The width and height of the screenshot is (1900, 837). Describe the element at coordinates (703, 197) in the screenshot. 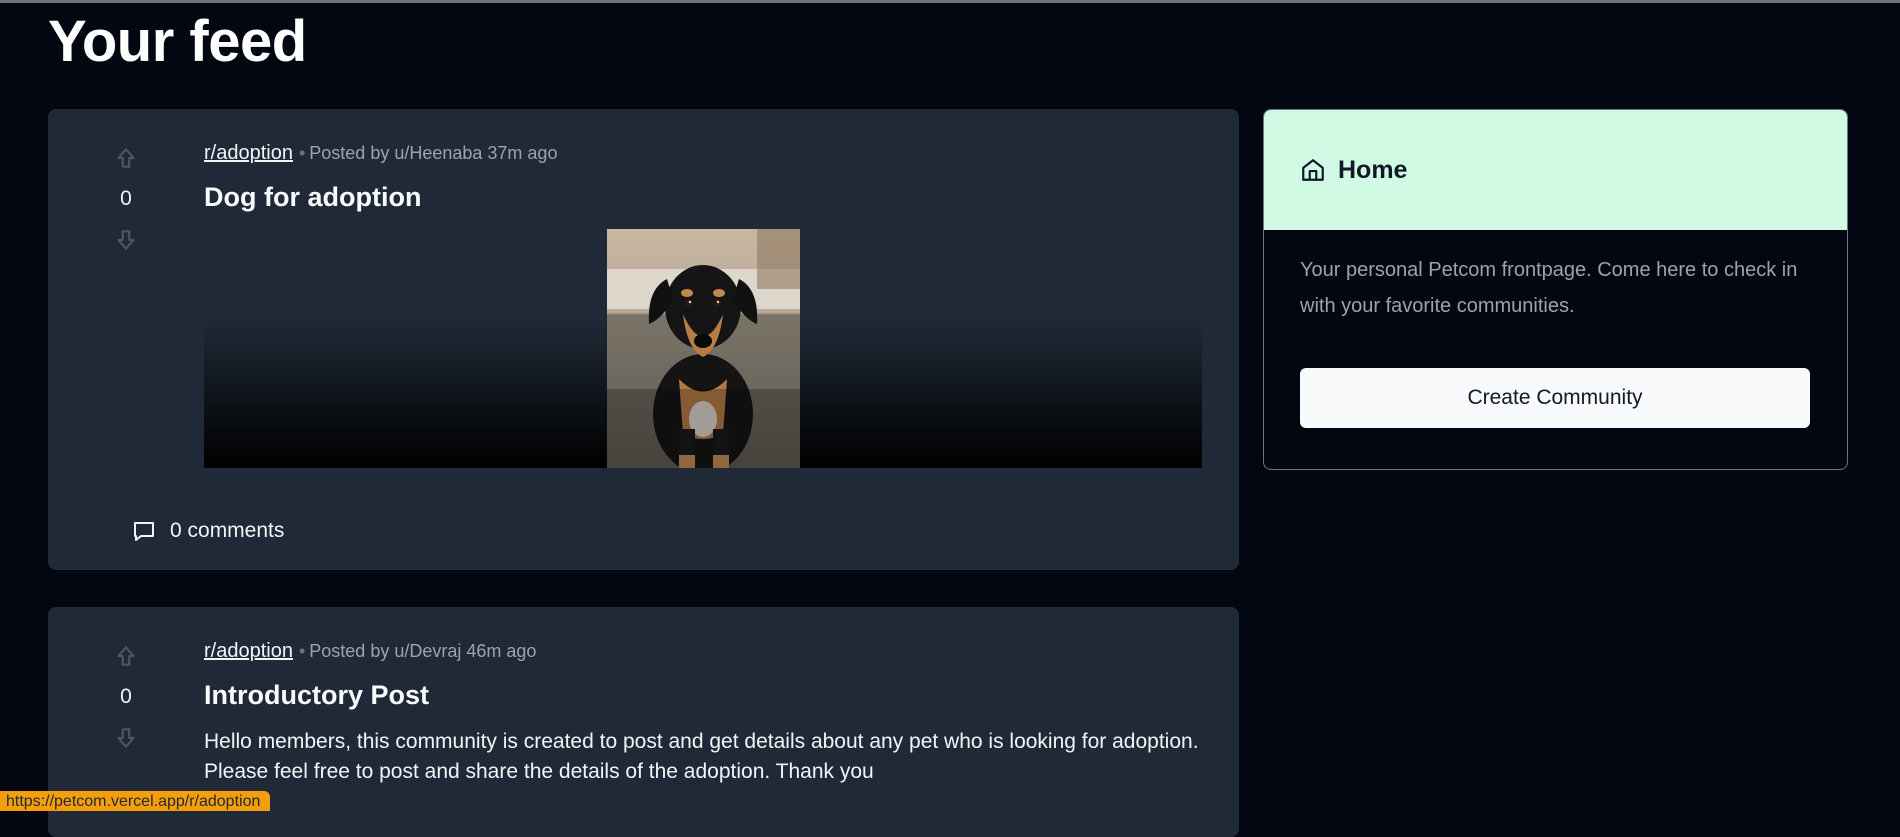

I see `post-title: Dog for adoption` at that location.